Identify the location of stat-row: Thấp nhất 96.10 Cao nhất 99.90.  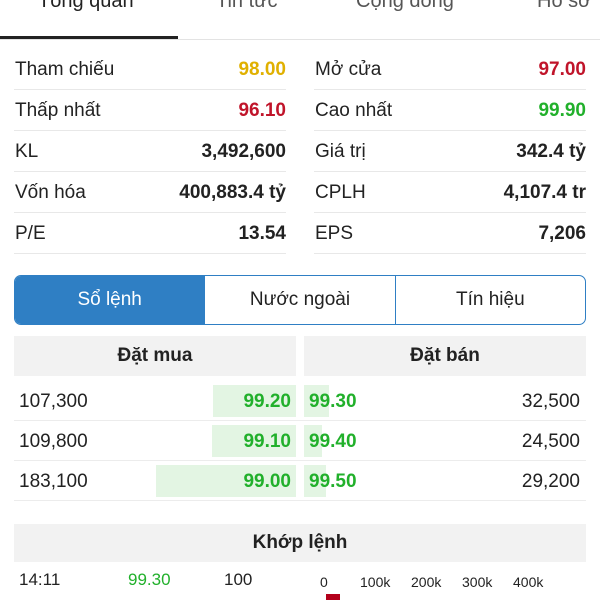
(300, 111).